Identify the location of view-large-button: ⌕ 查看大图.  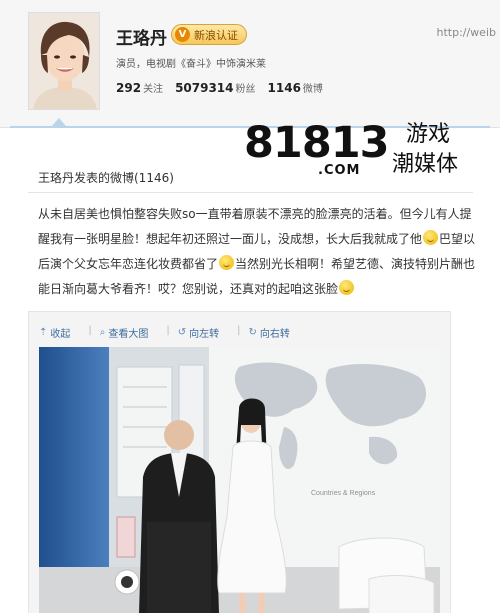
(124, 332).